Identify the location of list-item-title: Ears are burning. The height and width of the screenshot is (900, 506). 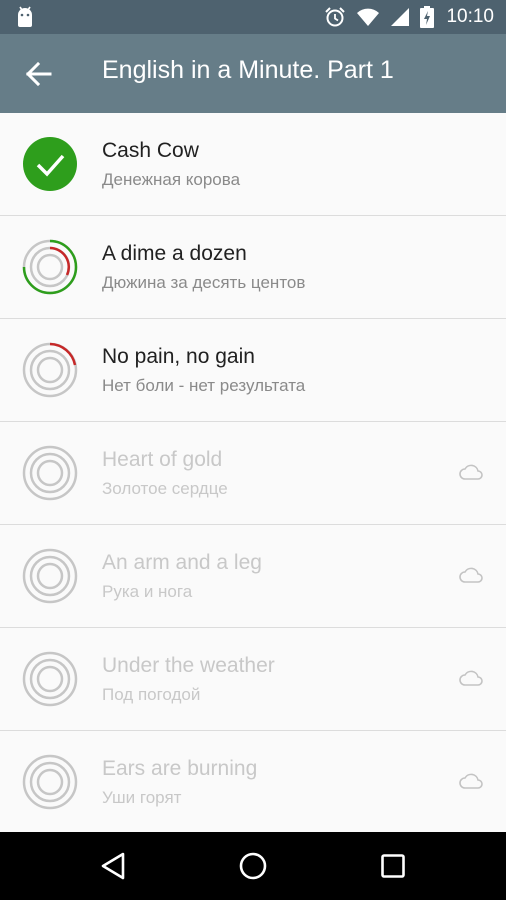
(180, 768).